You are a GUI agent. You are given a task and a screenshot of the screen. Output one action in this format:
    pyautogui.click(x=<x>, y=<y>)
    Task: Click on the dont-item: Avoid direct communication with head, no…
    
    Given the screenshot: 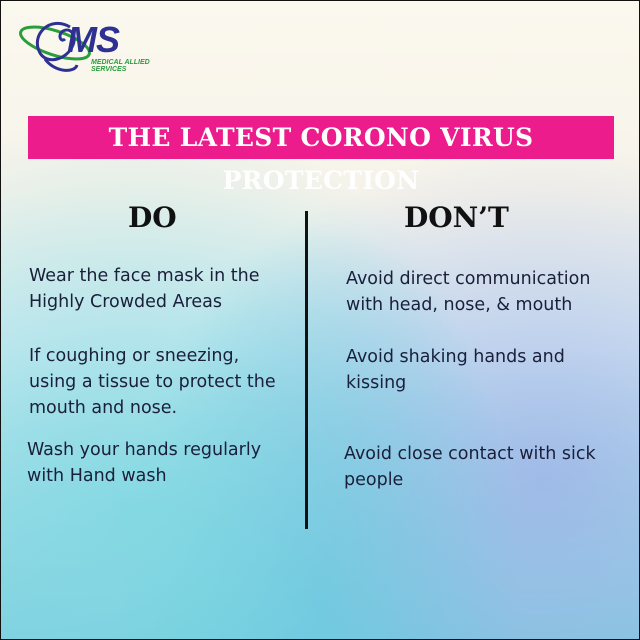 What is the action you would take?
    pyautogui.click(x=468, y=292)
    